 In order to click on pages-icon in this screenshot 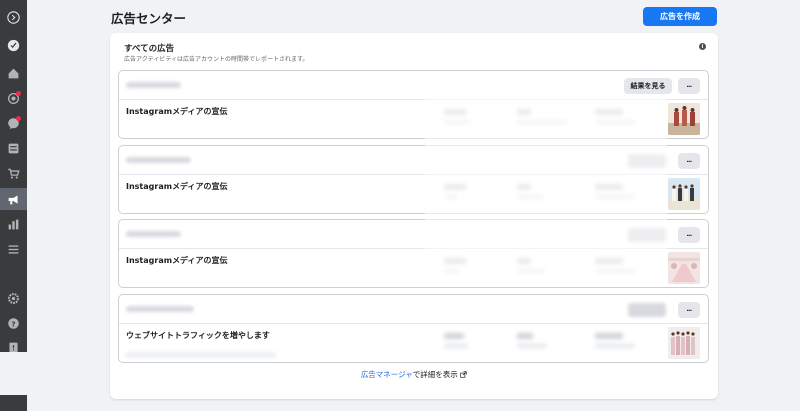, I will do `click(13, 148)`.